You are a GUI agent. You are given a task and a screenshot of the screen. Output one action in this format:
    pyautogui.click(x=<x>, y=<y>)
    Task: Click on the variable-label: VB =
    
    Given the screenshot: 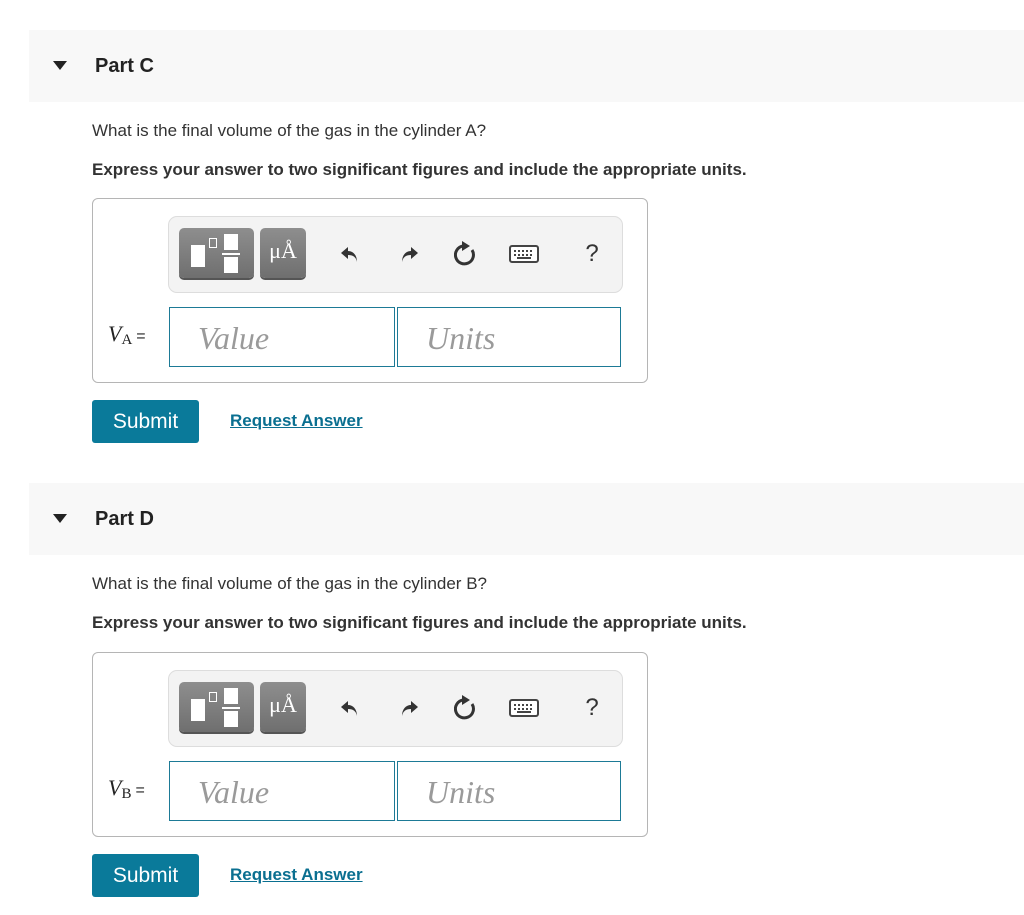 What is the action you would take?
    pyautogui.click(x=126, y=789)
    